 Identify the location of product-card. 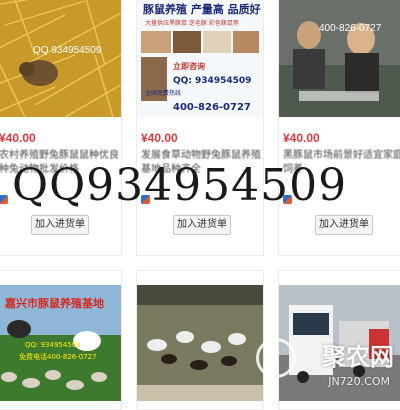
(200, 340).